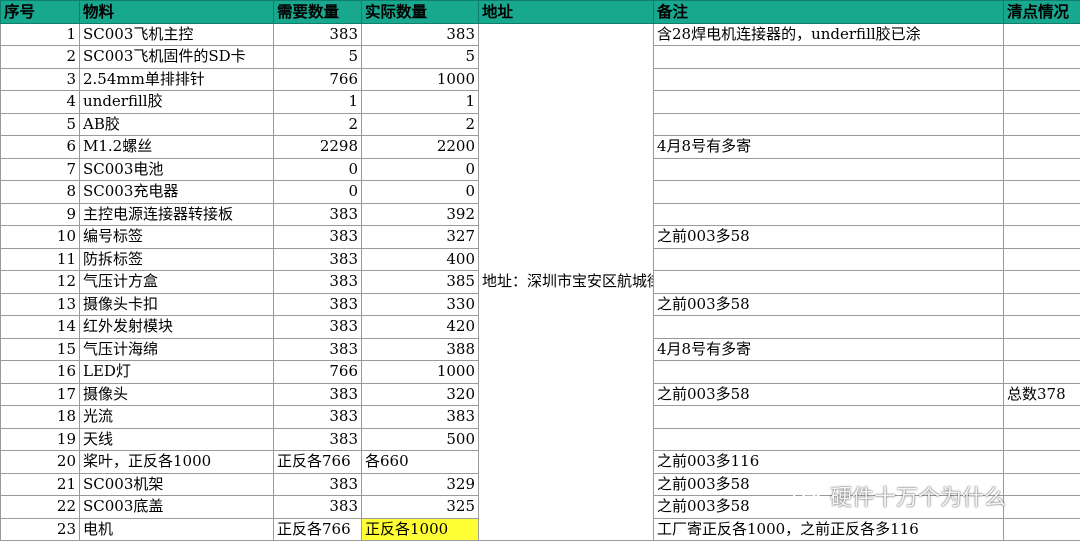 The width and height of the screenshot is (1080, 541). I want to click on cell-item: SC003充电器, so click(176, 192).